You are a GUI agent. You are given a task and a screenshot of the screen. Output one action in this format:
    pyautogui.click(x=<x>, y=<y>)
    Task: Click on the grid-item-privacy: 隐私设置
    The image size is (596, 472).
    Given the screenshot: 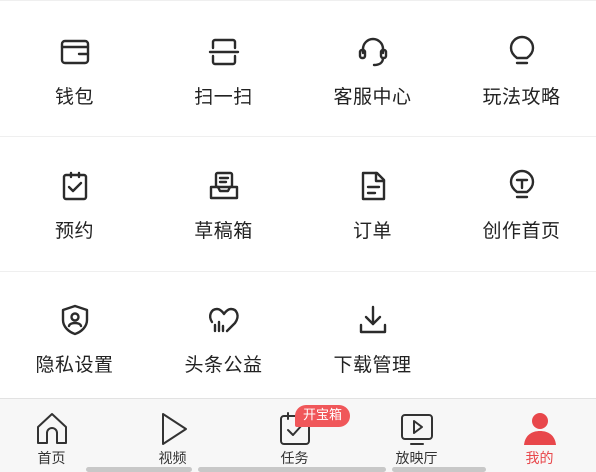 What is the action you would take?
    pyautogui.click(x=74, y=338)
    